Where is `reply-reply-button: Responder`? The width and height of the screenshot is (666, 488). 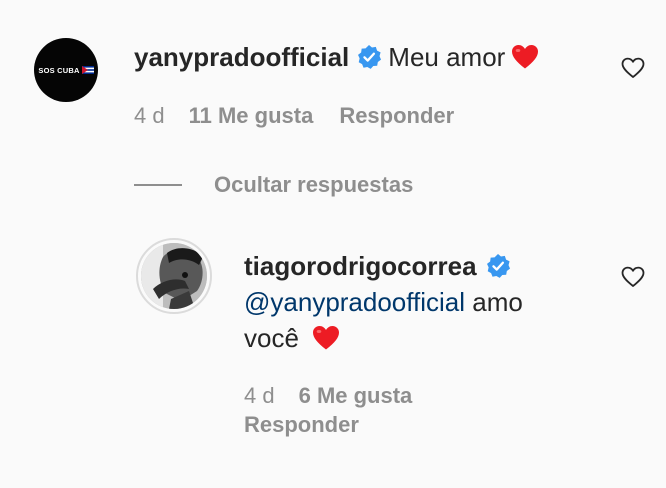
reply-reply-button: Responder is located at coordinates (301, 425).